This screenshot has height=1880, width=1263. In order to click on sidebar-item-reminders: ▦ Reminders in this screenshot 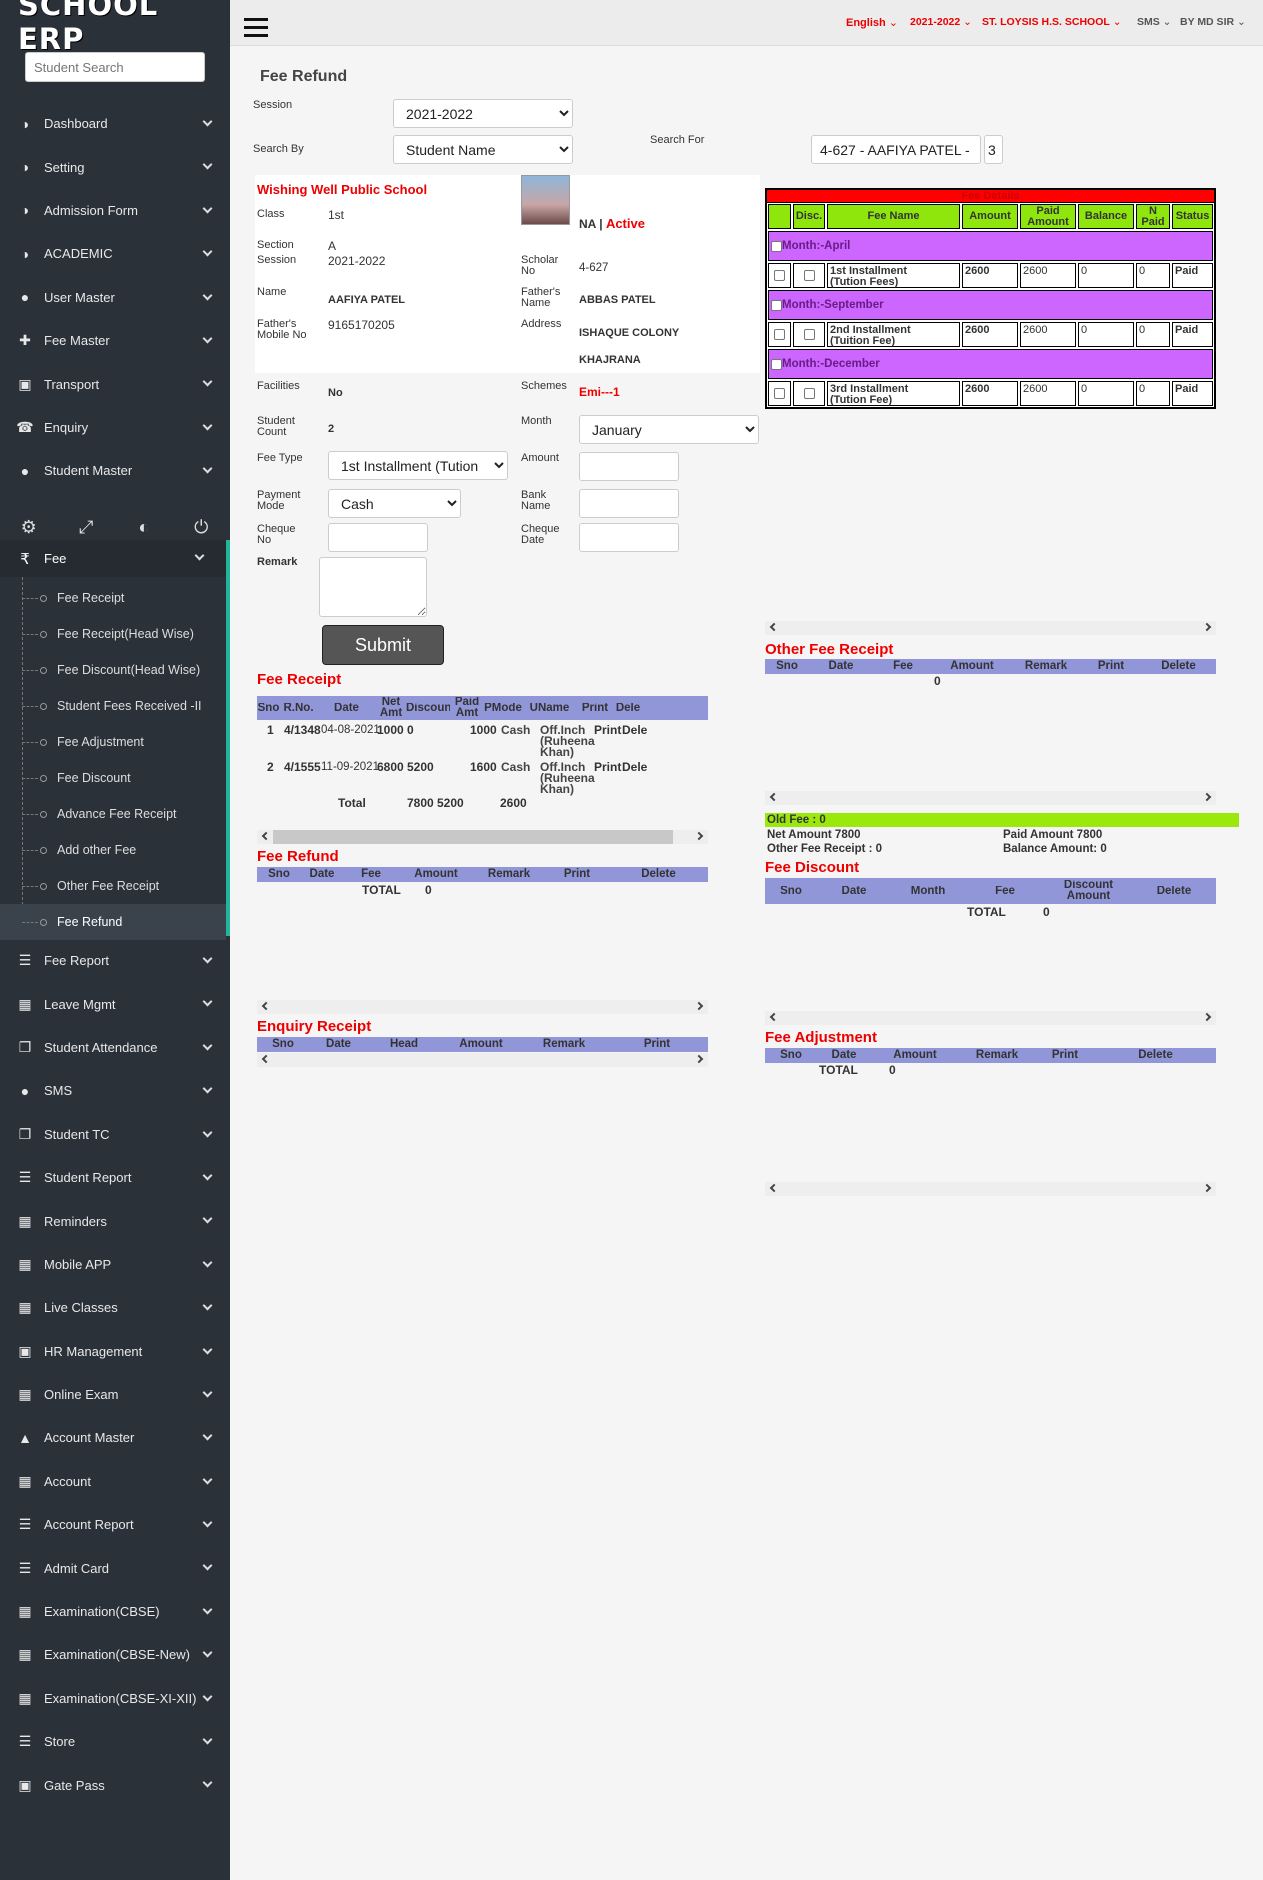, I will do `click(115, 1220)`.